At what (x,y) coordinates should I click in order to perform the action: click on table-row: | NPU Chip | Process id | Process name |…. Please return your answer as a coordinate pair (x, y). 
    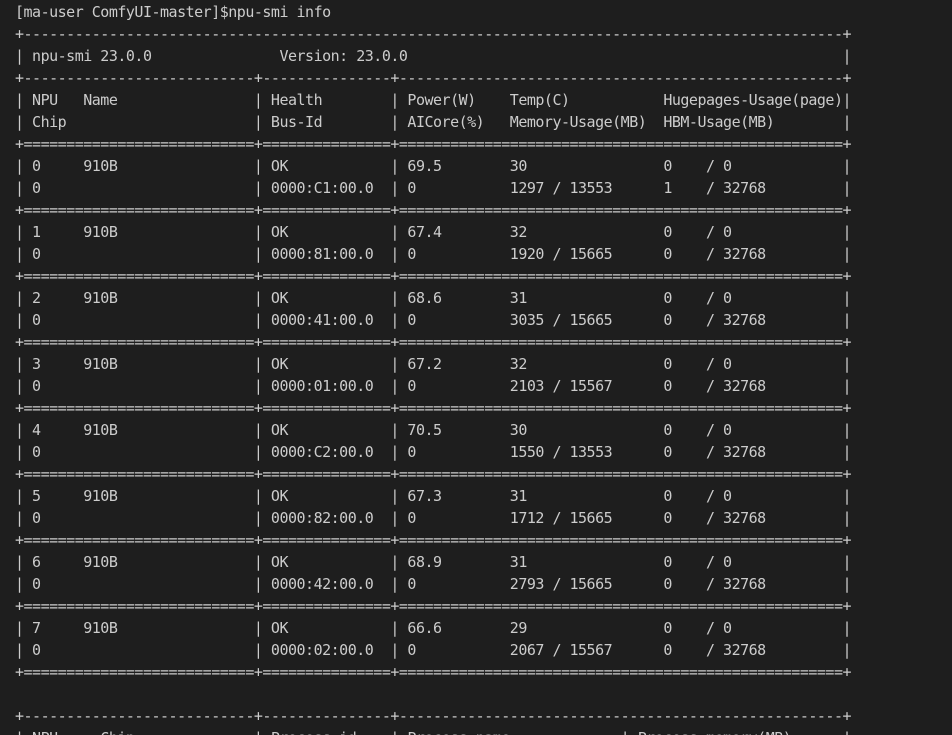
    Looking at the image, I should click on (433, 731).